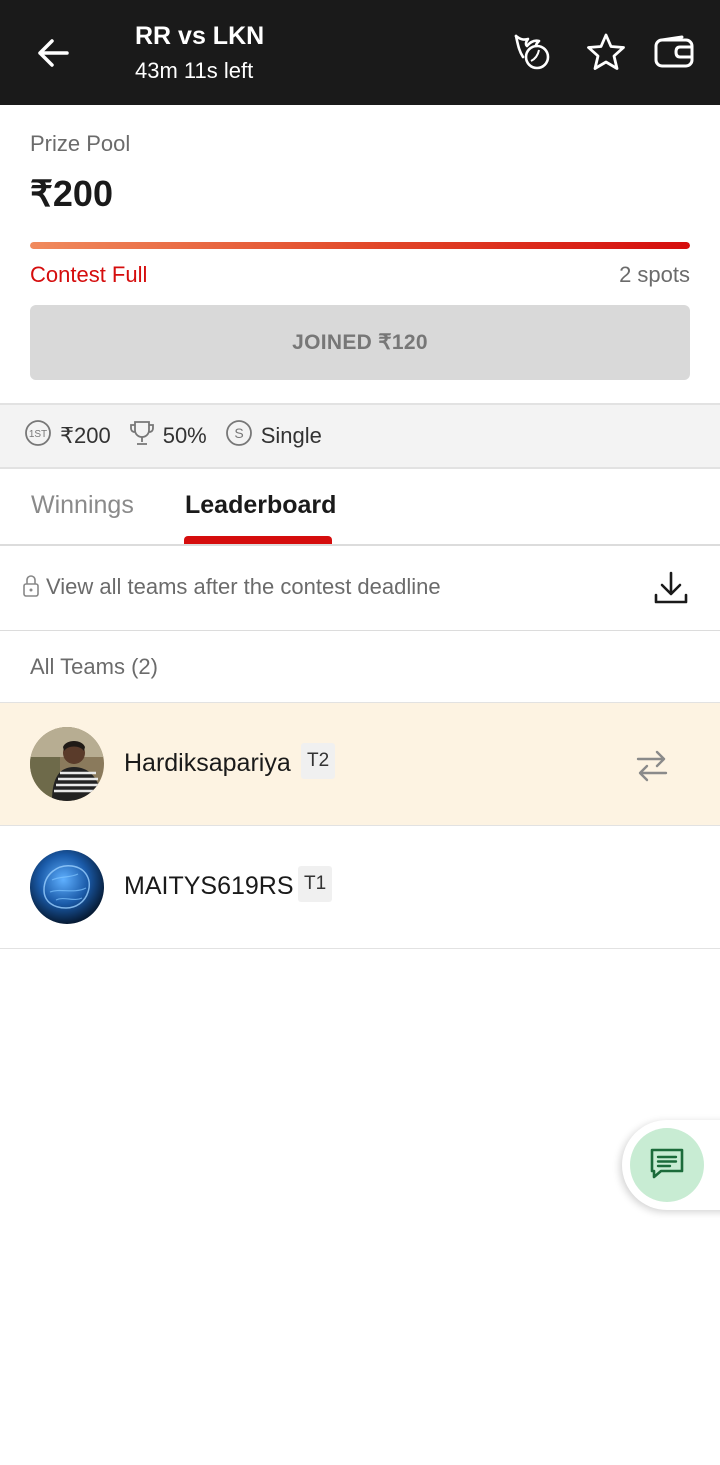 The width and height of the screenshot is (720, 1465). What do you see at coordinates (360, 436) in the screenshot?
I see `contest-info-strip: 1ST ₹200 50% S Single` at bounding box center [360, 436].